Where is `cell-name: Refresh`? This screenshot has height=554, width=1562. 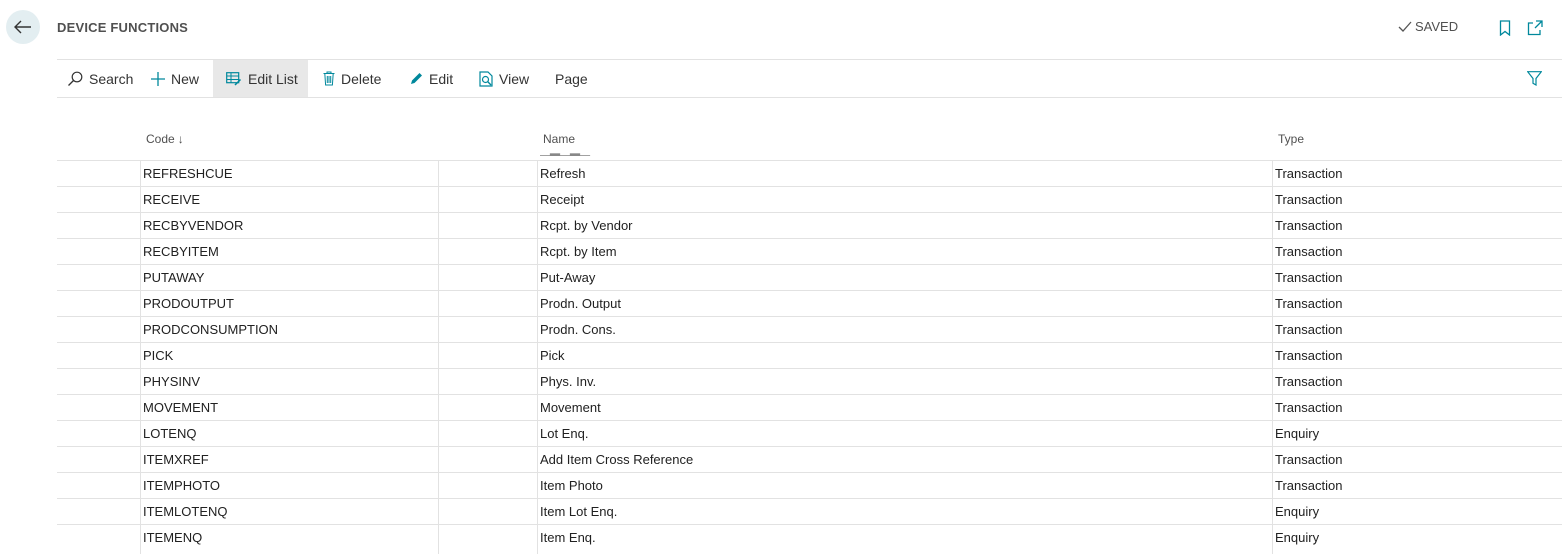 cell-name: Refresh is located at coordinates (563, 173).